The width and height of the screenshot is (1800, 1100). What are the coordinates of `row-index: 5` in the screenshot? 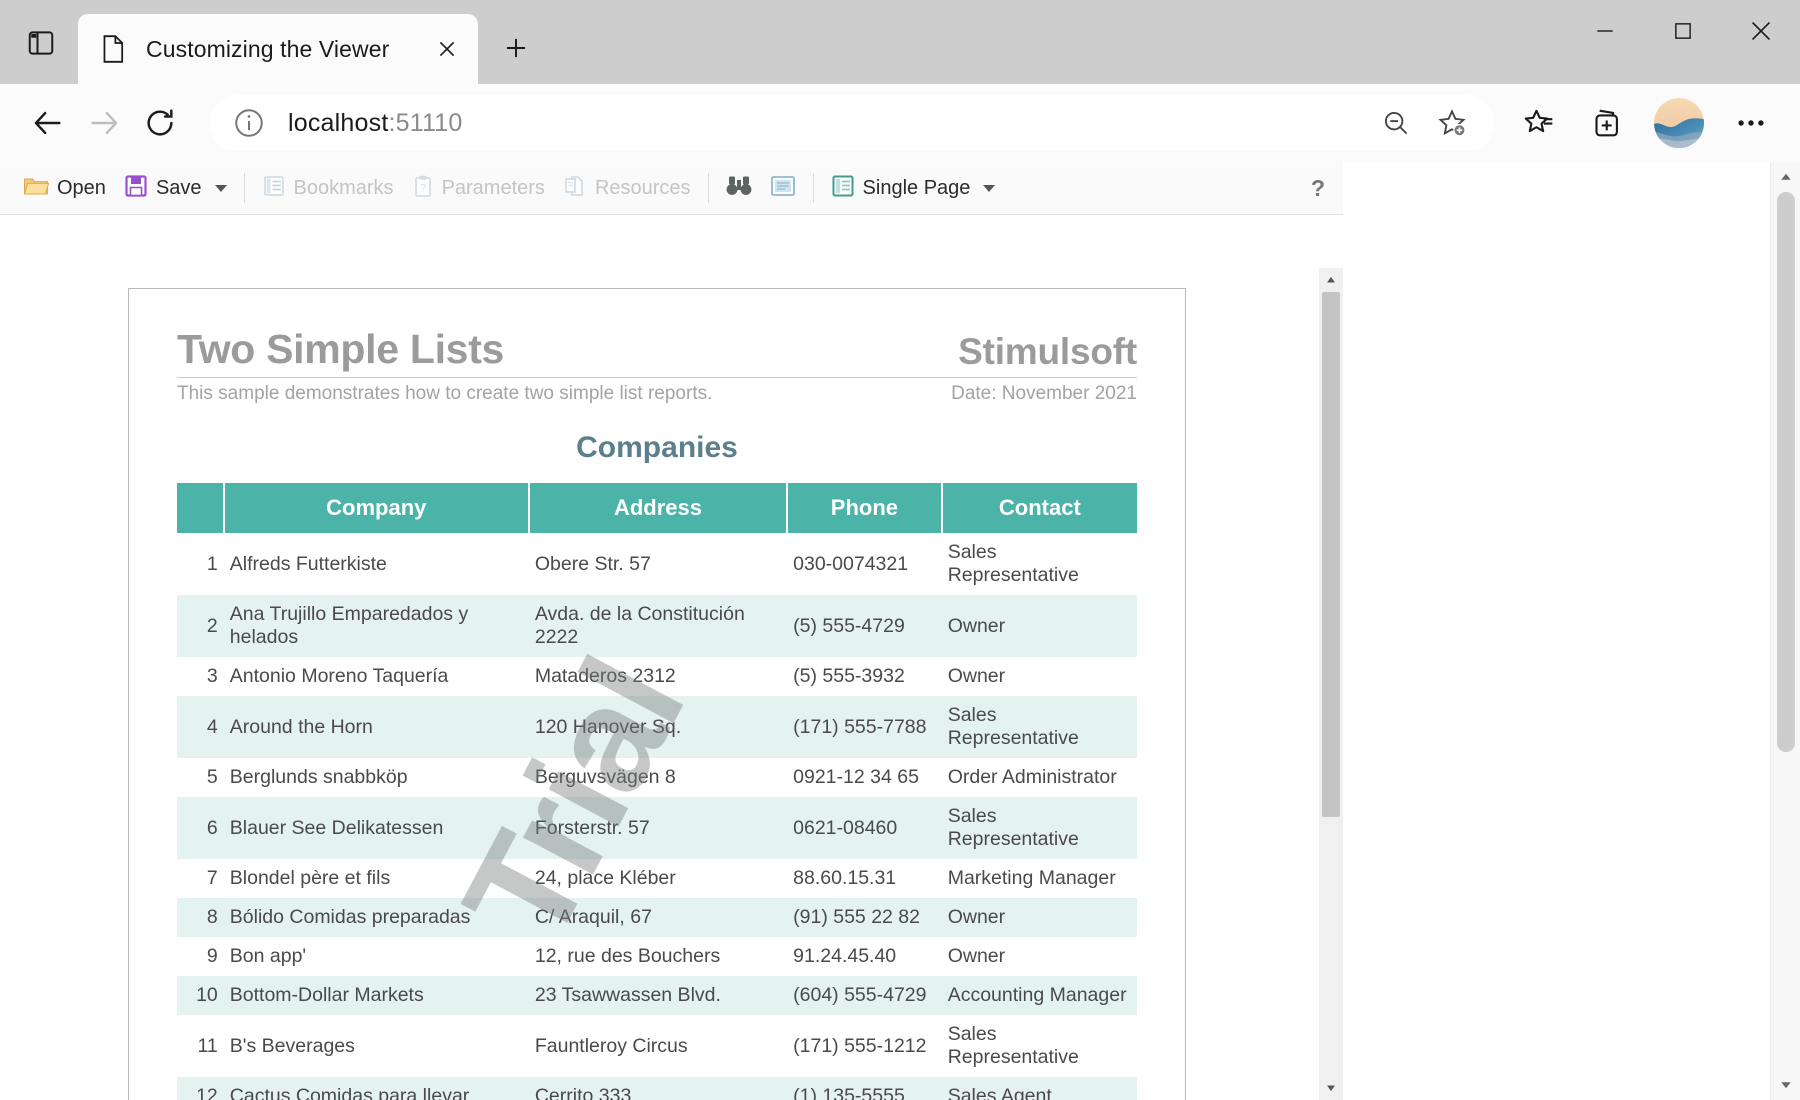 It's located at (212, 777).